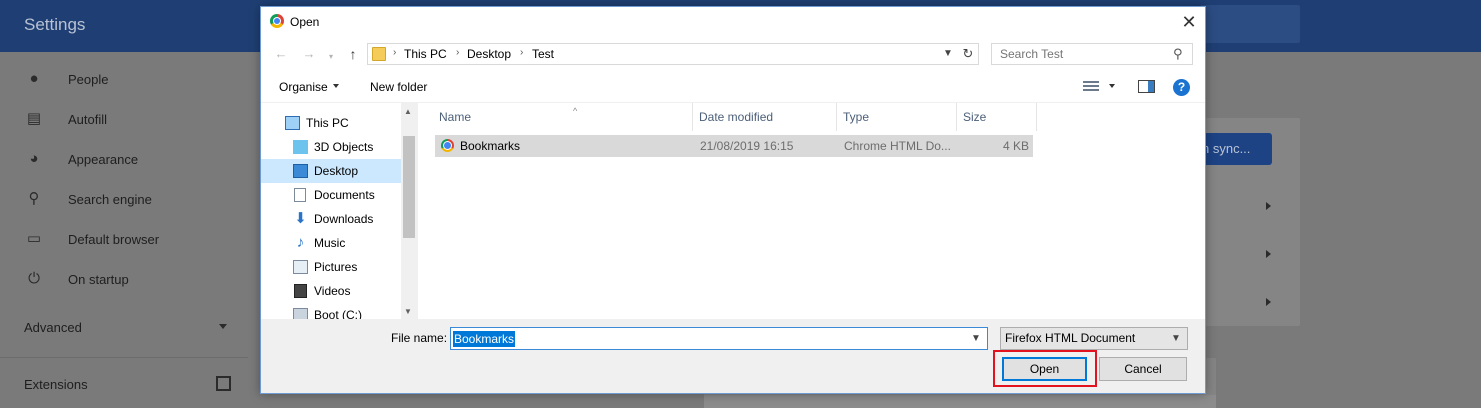 The image size is (1481, 408). What do you see at coordinates (344, 219) in the screenshot?
I see `tree-item-label: Downloads` at bounding box center [344, 219].